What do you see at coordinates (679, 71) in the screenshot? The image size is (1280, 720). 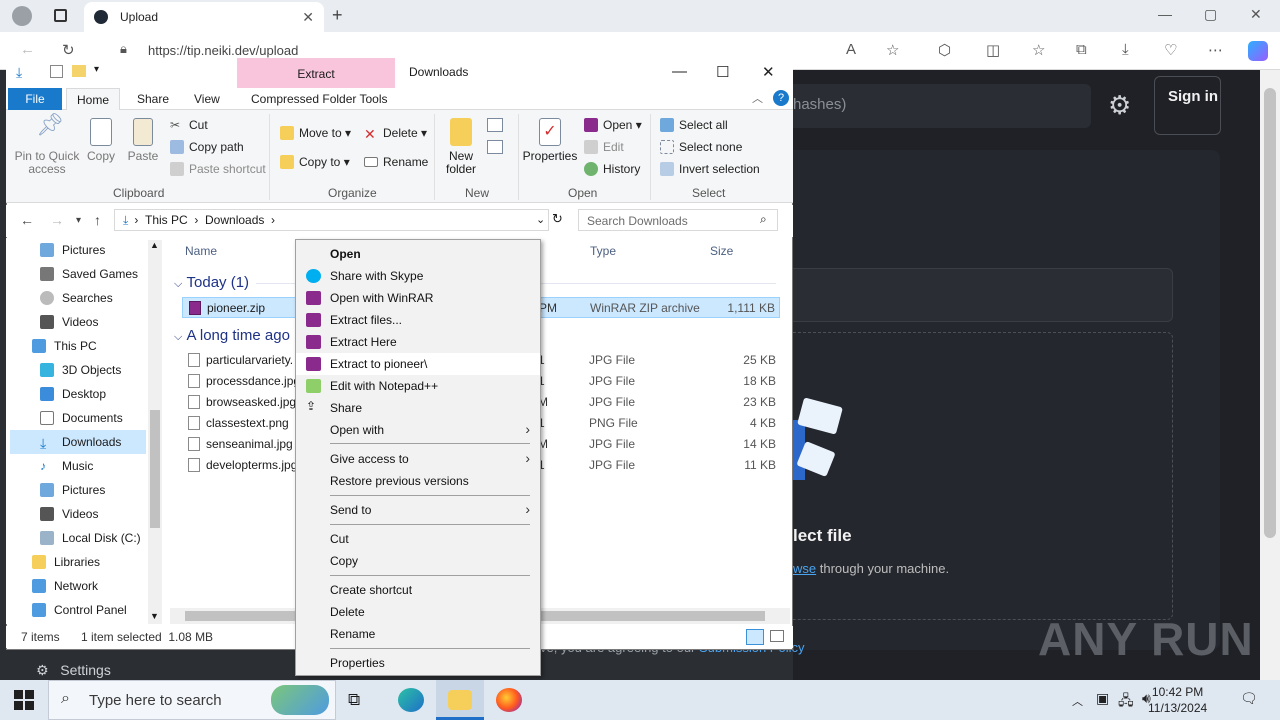 I see `explorer-minimize-button: —` at bounding box center [679, 71].